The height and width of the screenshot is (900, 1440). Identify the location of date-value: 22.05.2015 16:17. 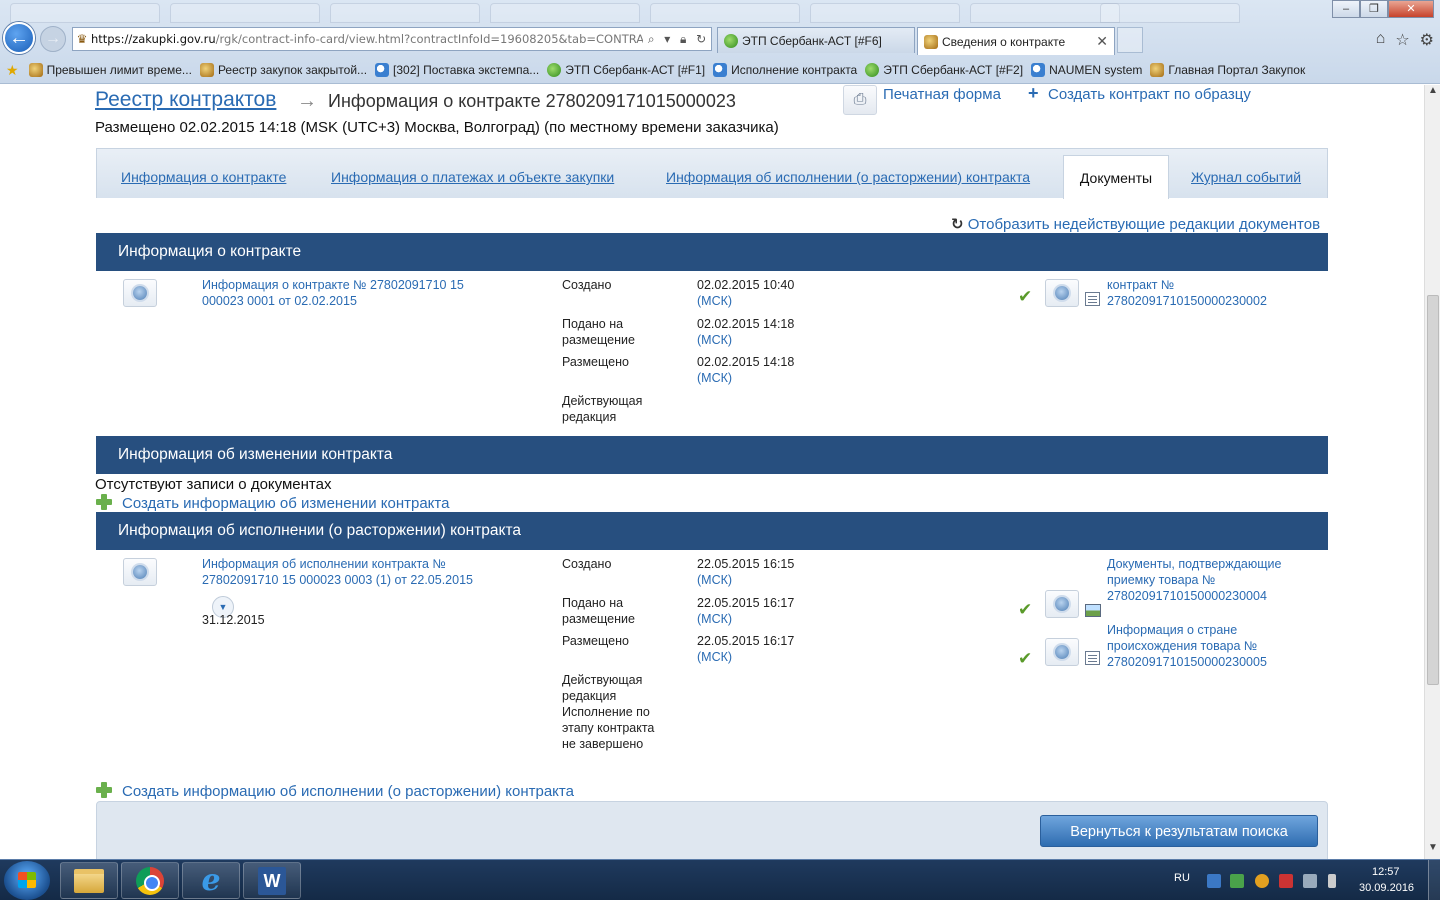
(746, 641).